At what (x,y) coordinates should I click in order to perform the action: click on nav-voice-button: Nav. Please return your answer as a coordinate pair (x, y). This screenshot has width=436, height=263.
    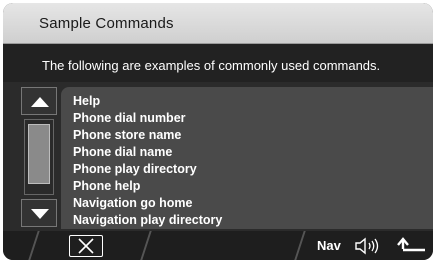
    Looking at the image, I should click on (349, 246).